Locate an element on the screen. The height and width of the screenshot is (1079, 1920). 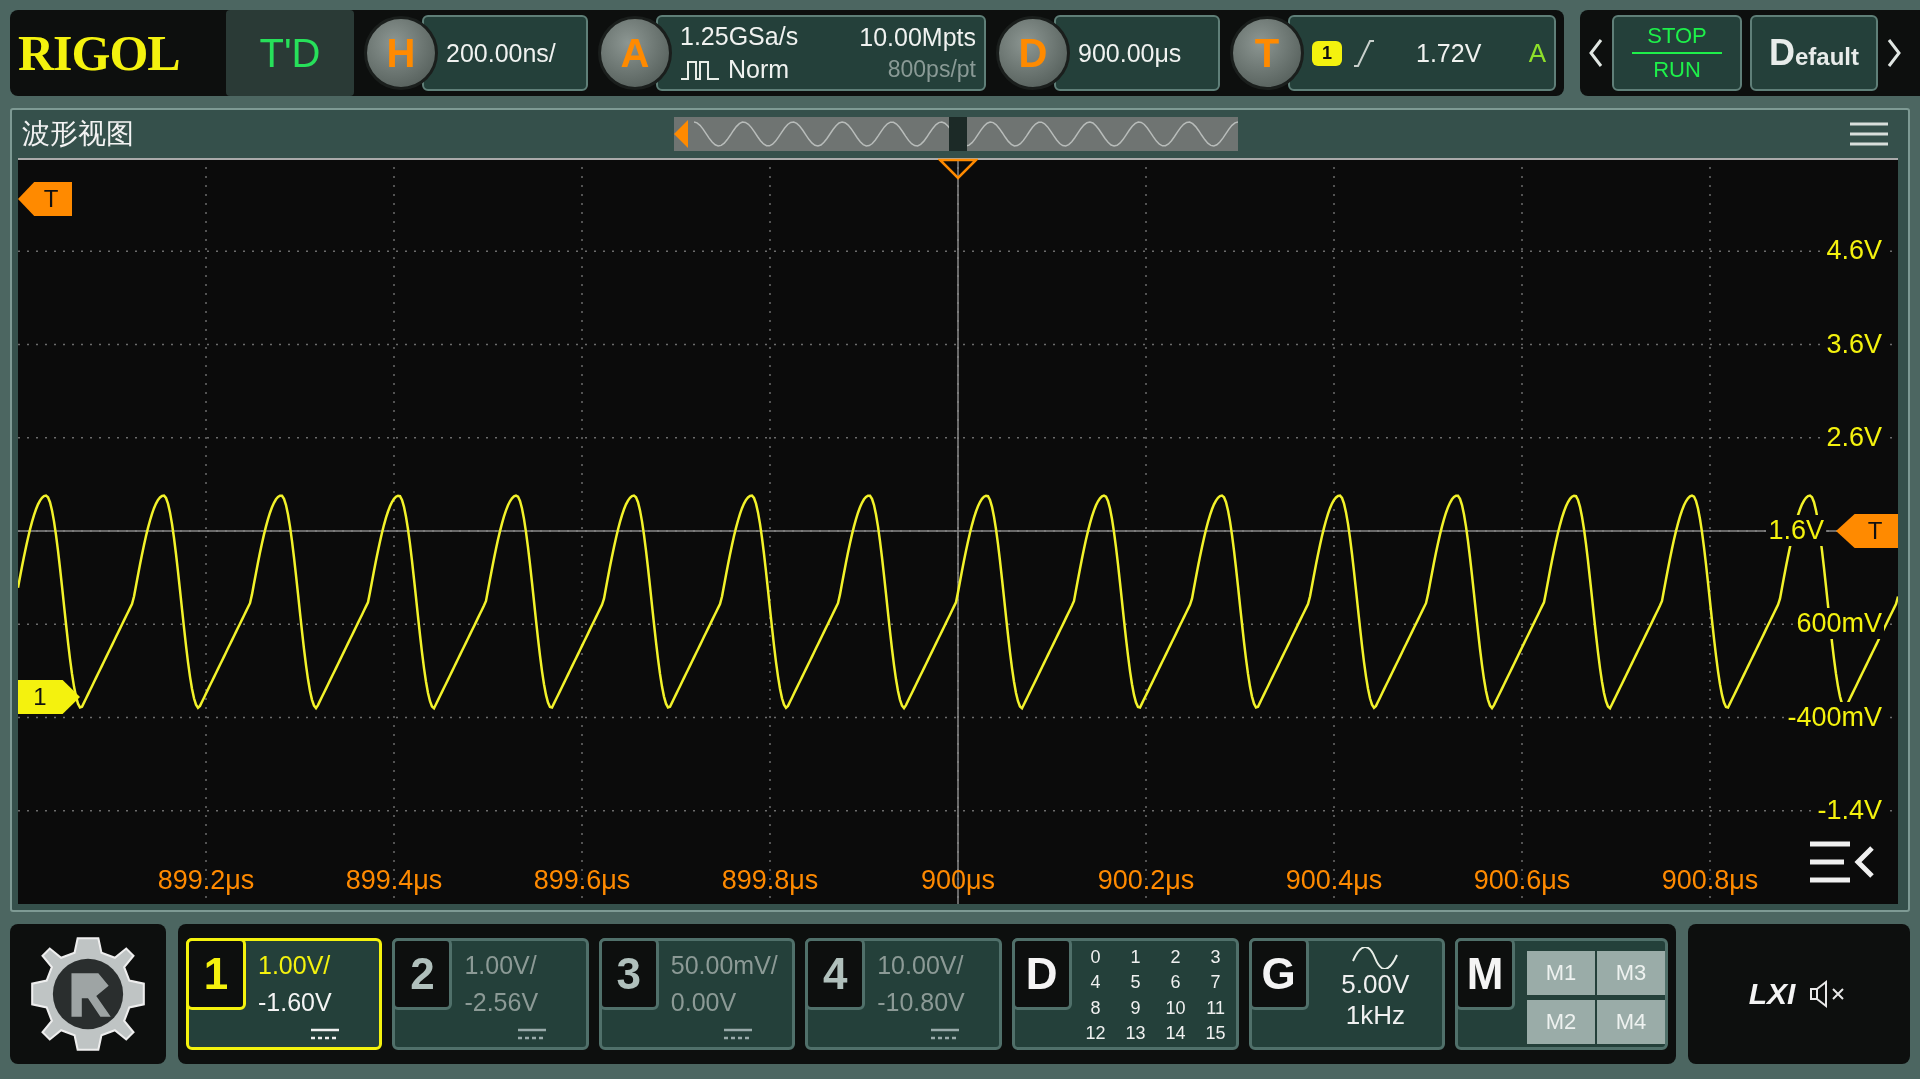
digital-bit: 10 is located at coordinates (1175, 1008).